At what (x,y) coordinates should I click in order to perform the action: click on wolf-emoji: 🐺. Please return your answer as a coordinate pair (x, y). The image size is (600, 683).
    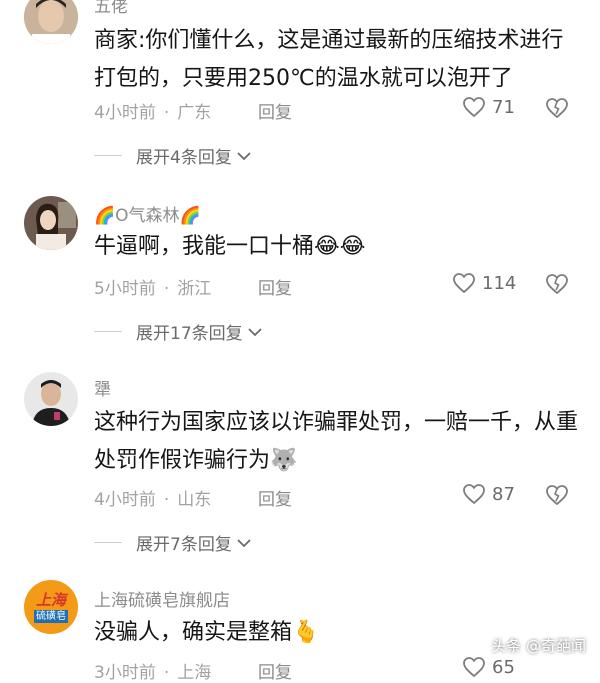
    Looking at the image, I should click on (284, 460).